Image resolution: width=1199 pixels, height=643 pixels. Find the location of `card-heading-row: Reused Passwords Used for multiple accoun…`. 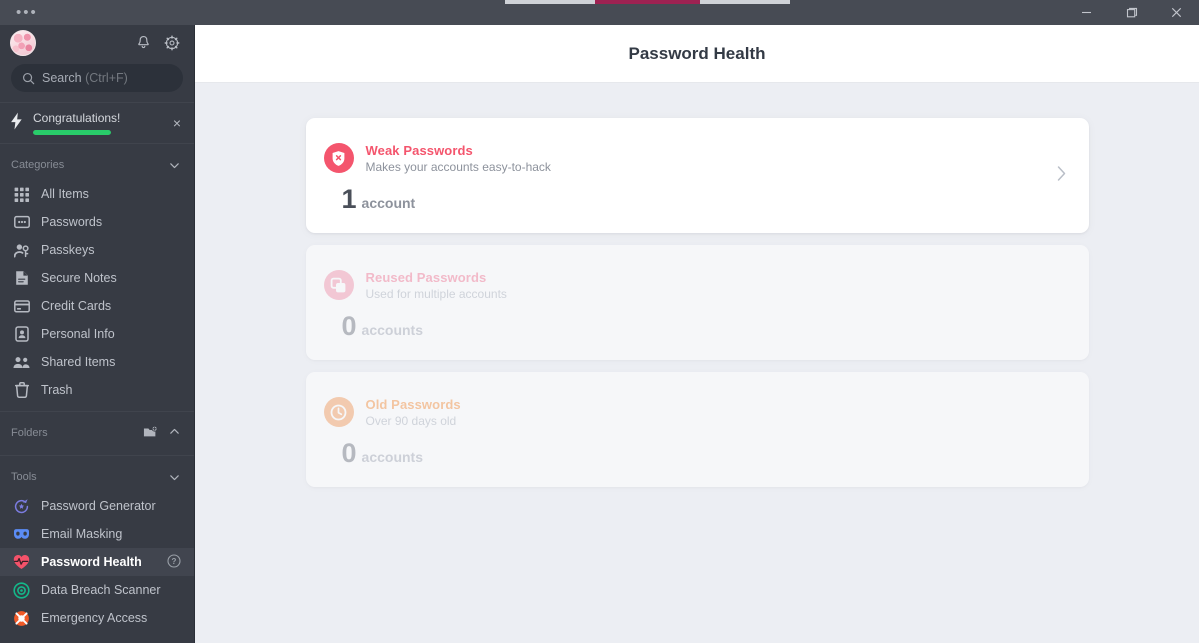

card-heading-row: Reused Passwords Used for multiple accoun… is located at coordinates (695, 285).